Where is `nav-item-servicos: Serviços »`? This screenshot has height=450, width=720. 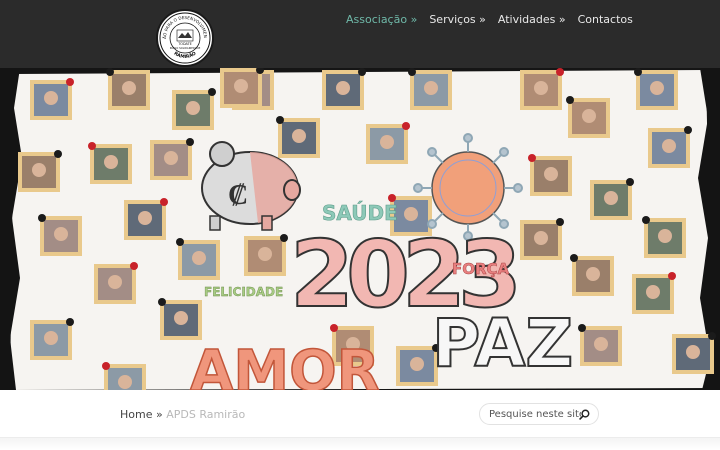
nav-item-servicos: Serviços » is located at coordinates (457, 20).